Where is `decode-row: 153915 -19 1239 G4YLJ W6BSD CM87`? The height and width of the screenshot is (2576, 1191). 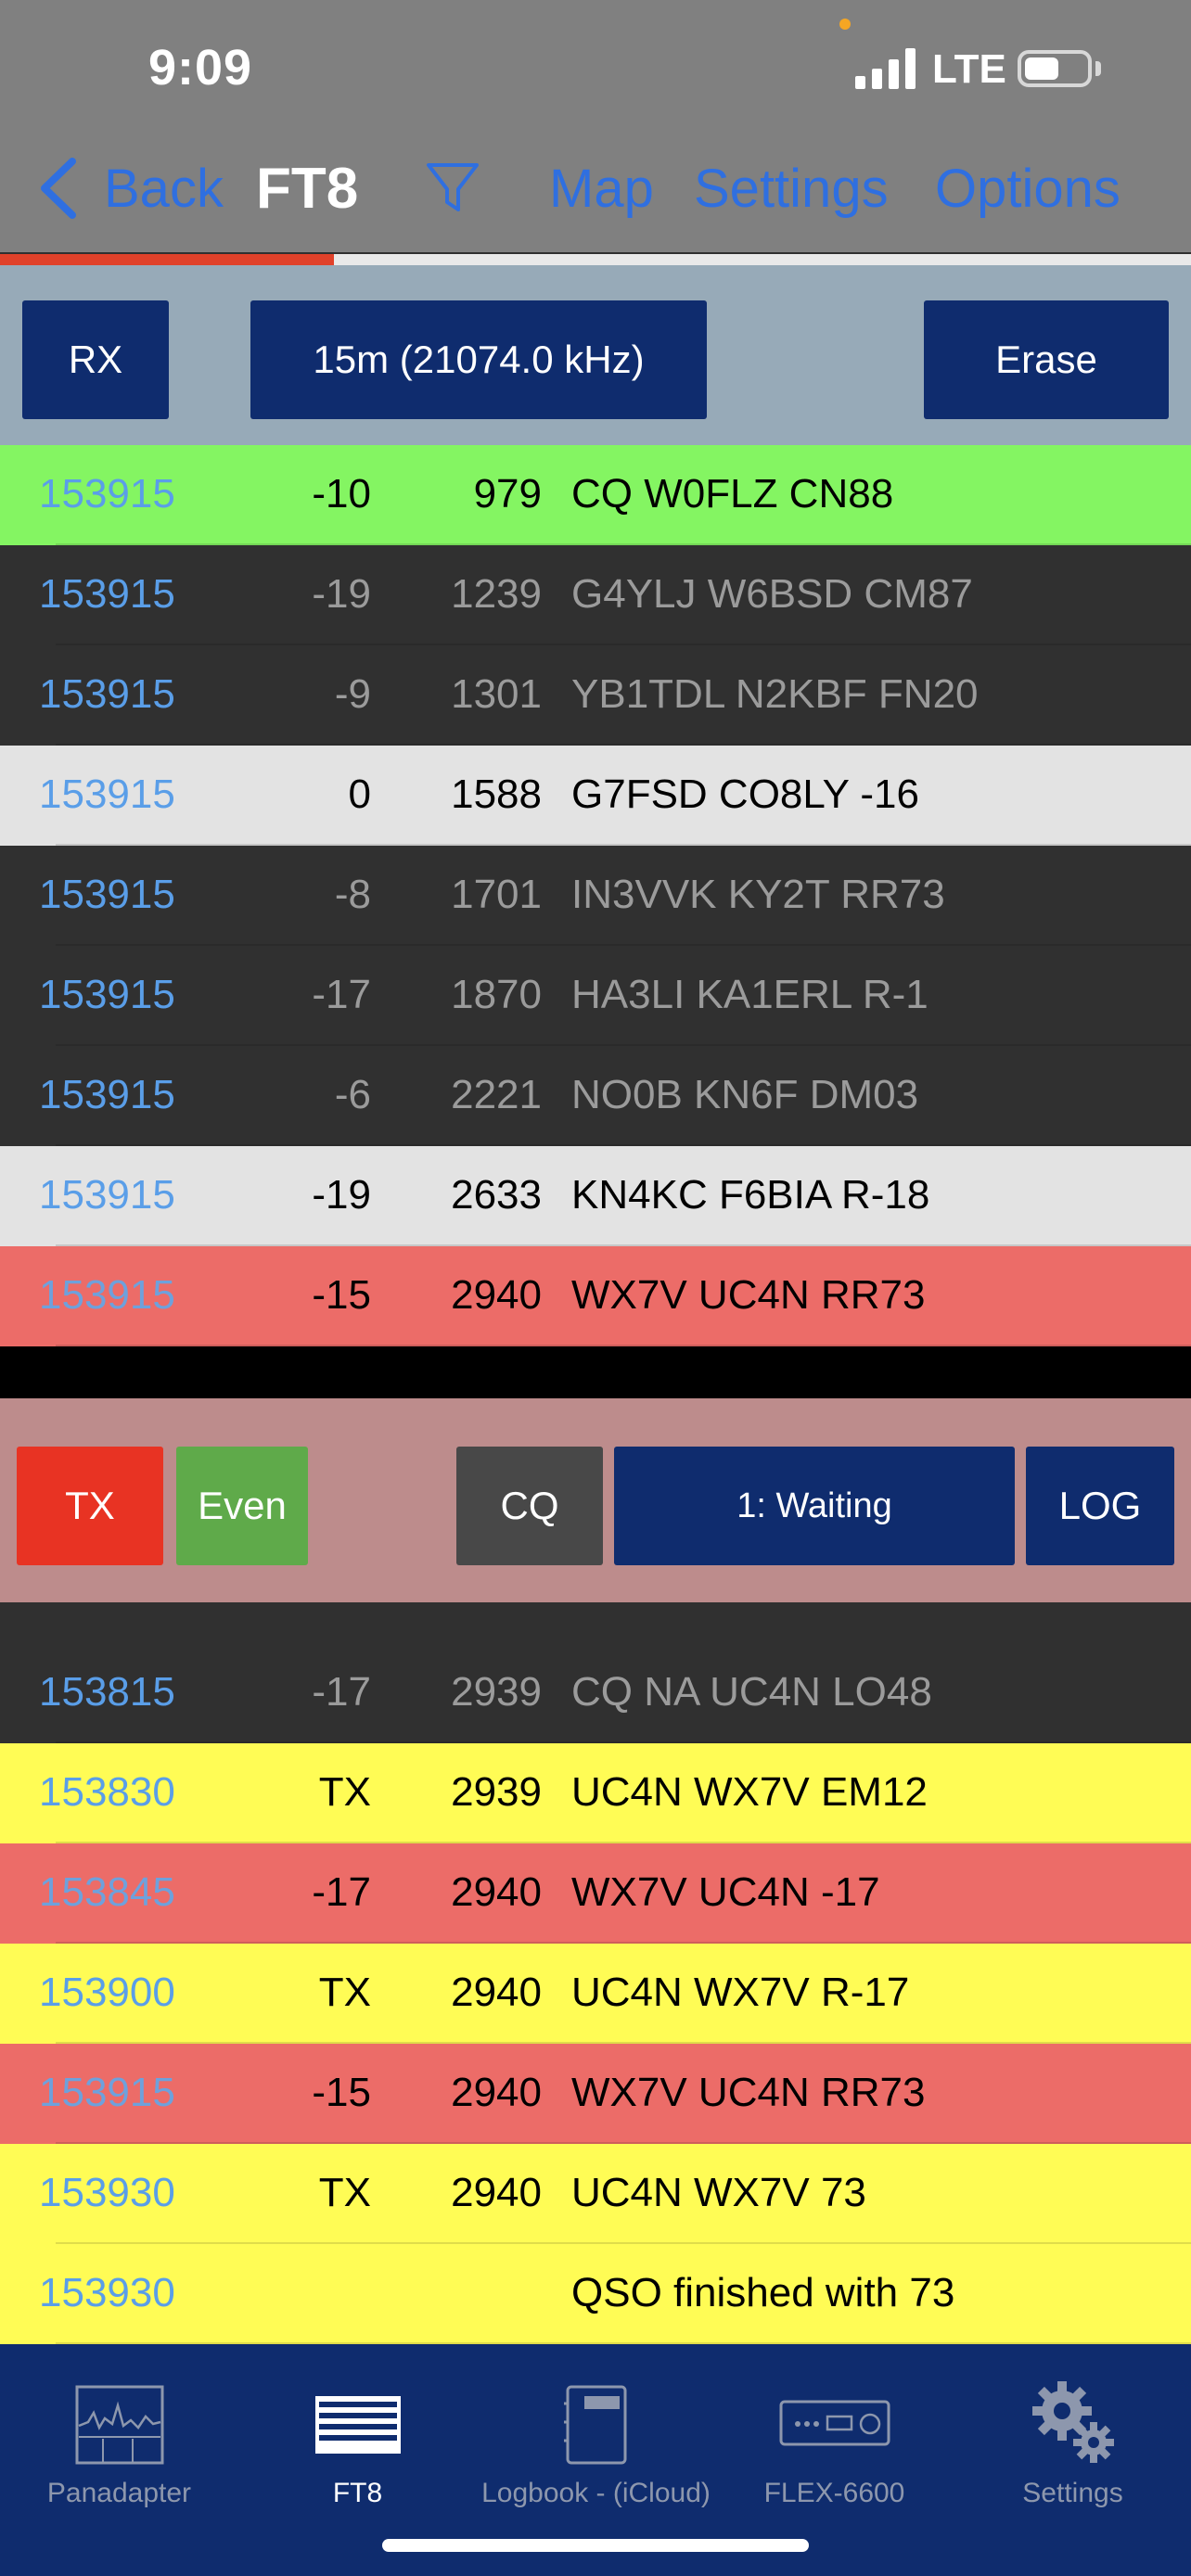 decode-row: 153915 -19 1239 G4YLJ W6BSD CM87 is located at coordinates (595, 595).